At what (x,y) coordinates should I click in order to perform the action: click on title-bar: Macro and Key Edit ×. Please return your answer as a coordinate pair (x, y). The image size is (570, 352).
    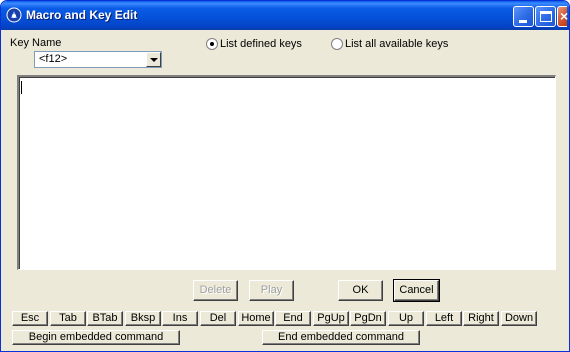
    Looking at the image, I should click on (285, 15).